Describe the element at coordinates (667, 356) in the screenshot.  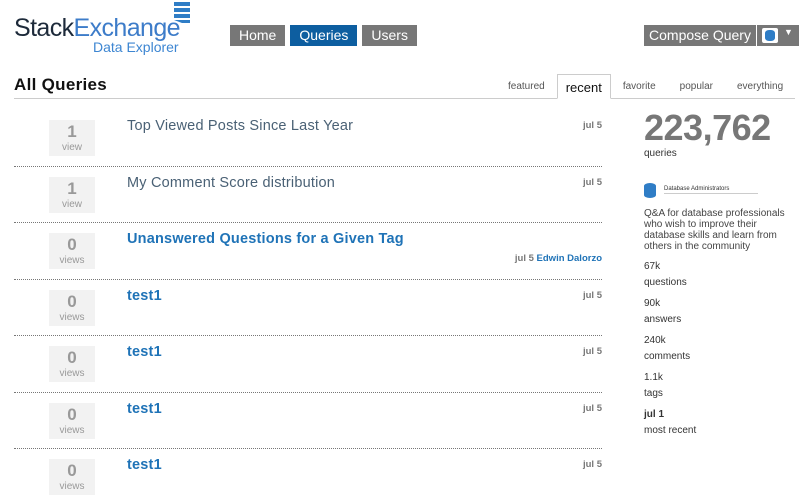
I see `stat-label: comments` at that location.